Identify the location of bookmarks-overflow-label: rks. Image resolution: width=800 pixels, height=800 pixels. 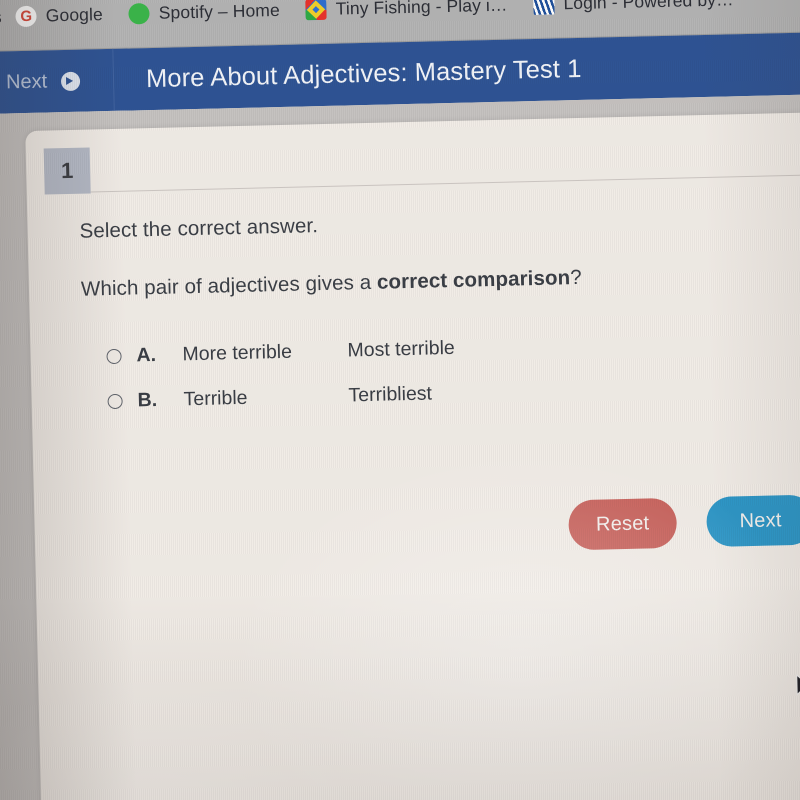
(1, 17).